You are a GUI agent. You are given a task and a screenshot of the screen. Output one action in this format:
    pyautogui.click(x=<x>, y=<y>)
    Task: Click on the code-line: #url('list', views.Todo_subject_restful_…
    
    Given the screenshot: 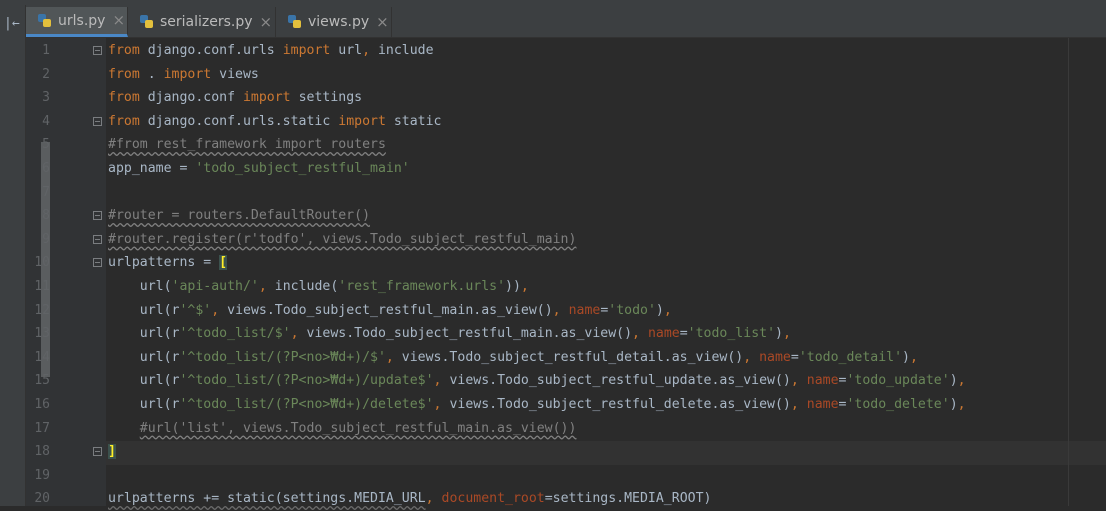 What is the action you would take?
    pyautogui.click(x=342, y=429)
    